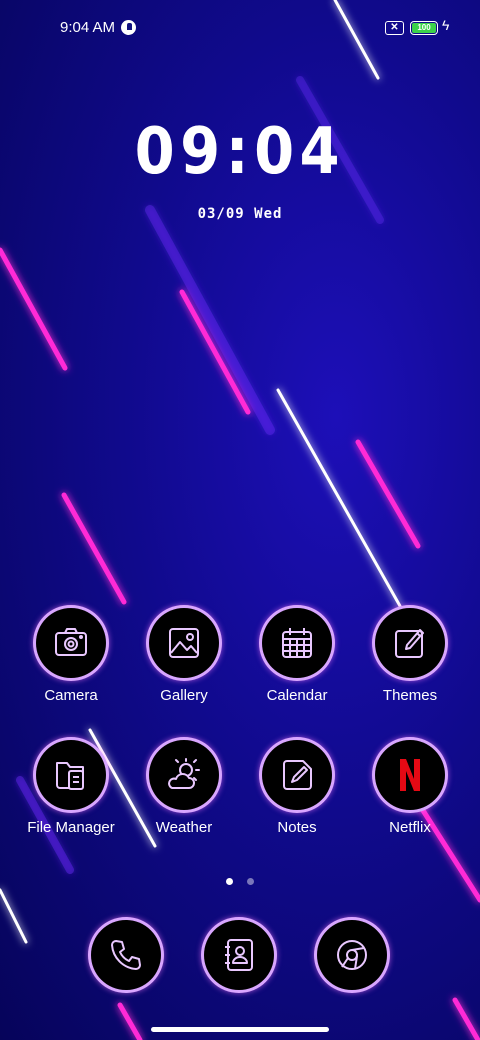 The height and width of the screenshot is (1040, 480). I want to click on browser-icon, so click(352, 955).